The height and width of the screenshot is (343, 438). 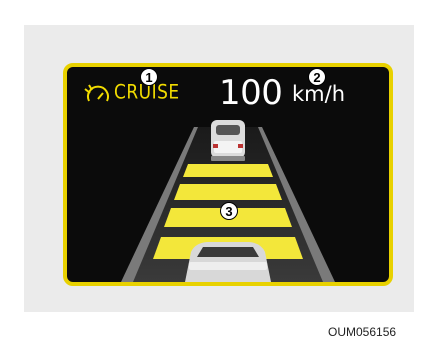 What do you see at coordinates (149, 77) in the screenshot?
I see `callout-1: 1` at bounding box center [149, 77].